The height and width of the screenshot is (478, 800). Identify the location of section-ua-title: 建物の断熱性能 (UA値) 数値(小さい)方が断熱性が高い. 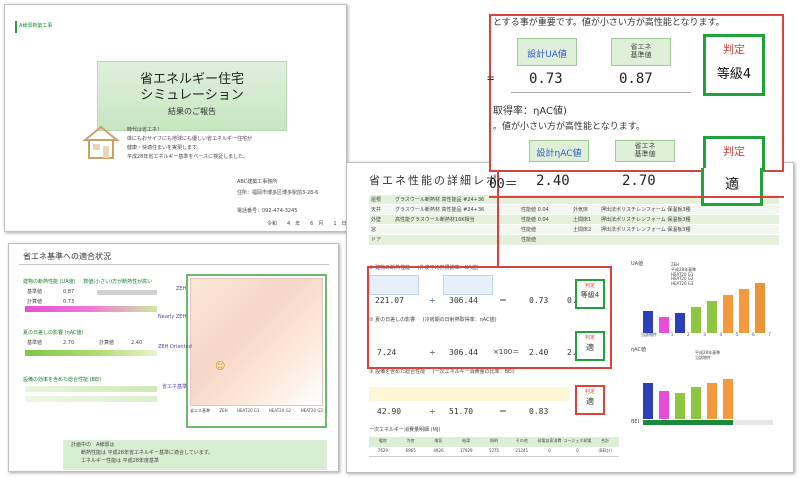
(87, 282).